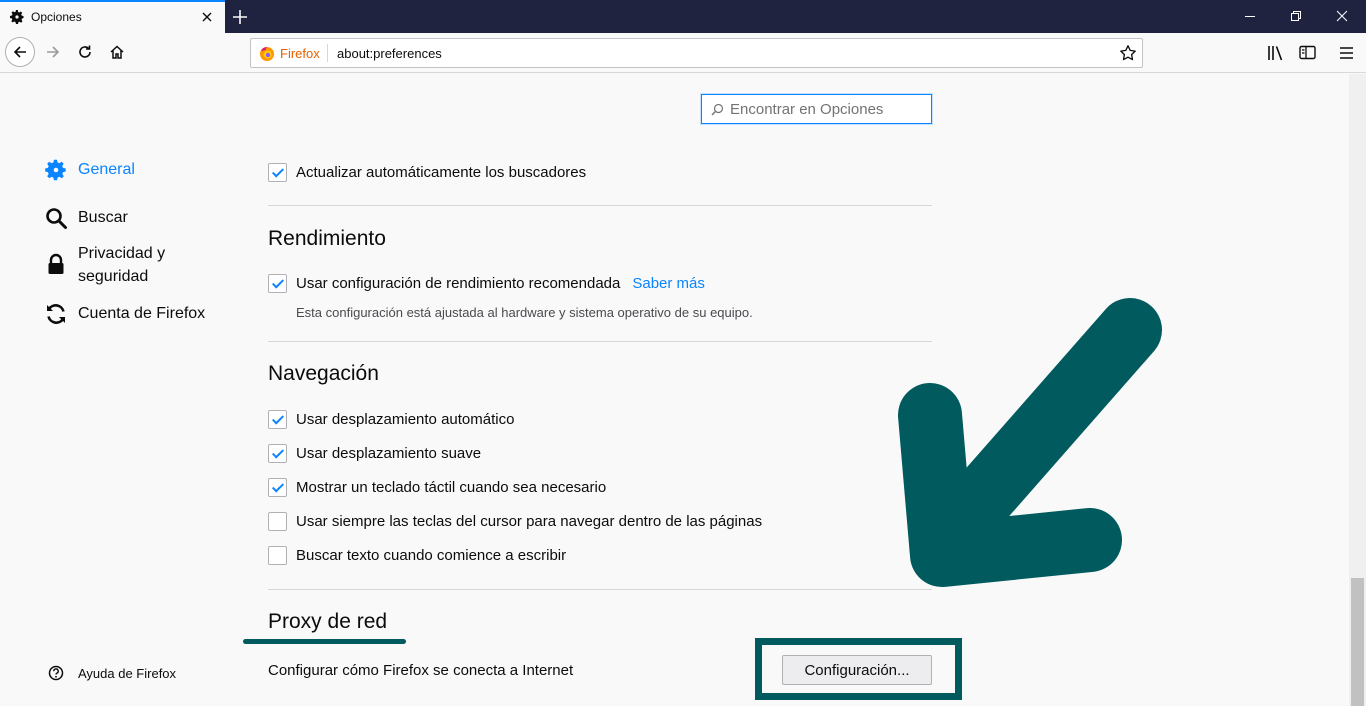  Describe the element at coordinates (240, 17) in the screenshot. I see `new-tab-icon` at that location.